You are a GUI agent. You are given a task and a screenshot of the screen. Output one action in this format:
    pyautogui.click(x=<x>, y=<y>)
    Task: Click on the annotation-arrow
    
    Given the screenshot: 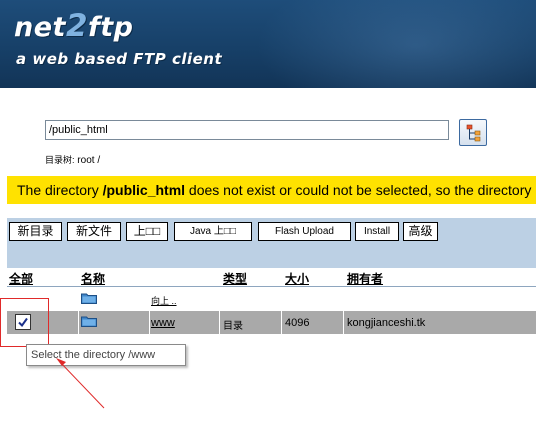 What is the action you would take?
    pyautogui.click(x=80, y=383)
    